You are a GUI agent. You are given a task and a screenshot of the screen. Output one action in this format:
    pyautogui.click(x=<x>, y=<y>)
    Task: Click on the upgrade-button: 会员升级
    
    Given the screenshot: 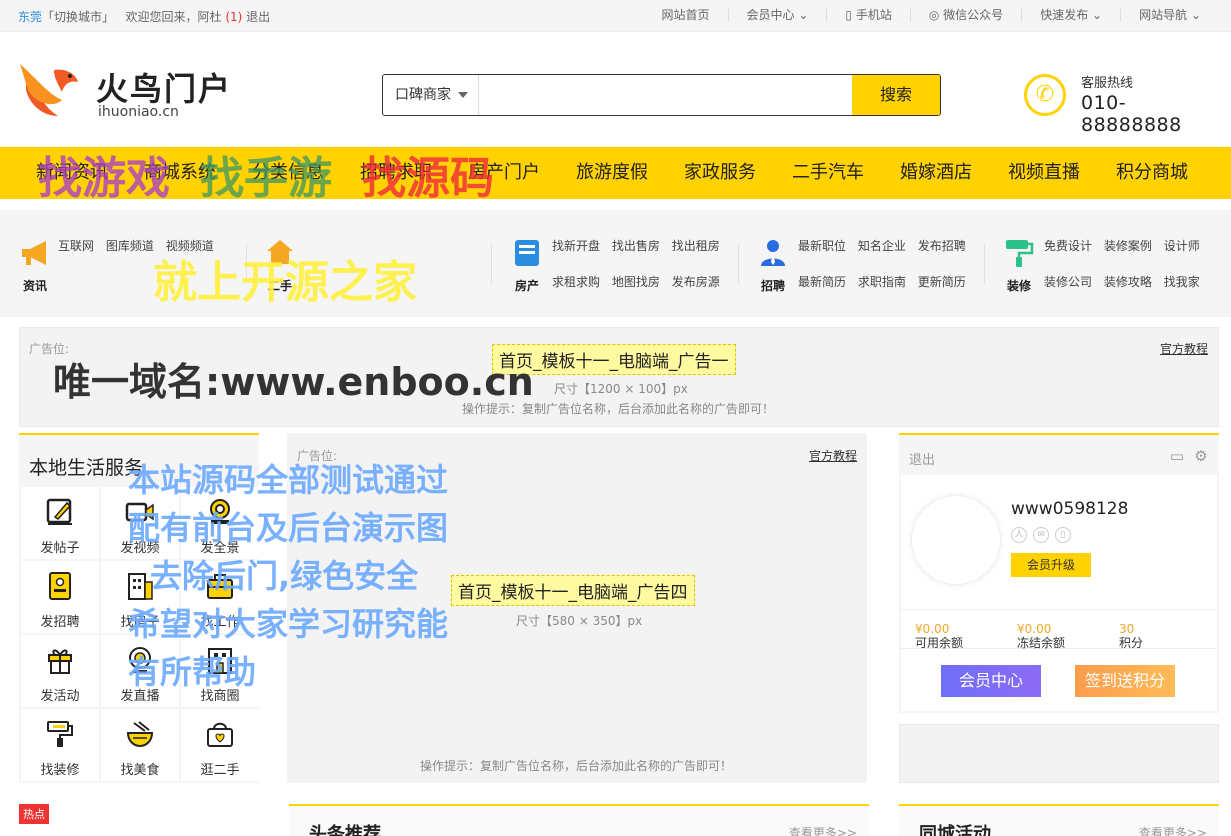 What is the action you would take?
    pyautogui.click(x=1051, y=565)
    